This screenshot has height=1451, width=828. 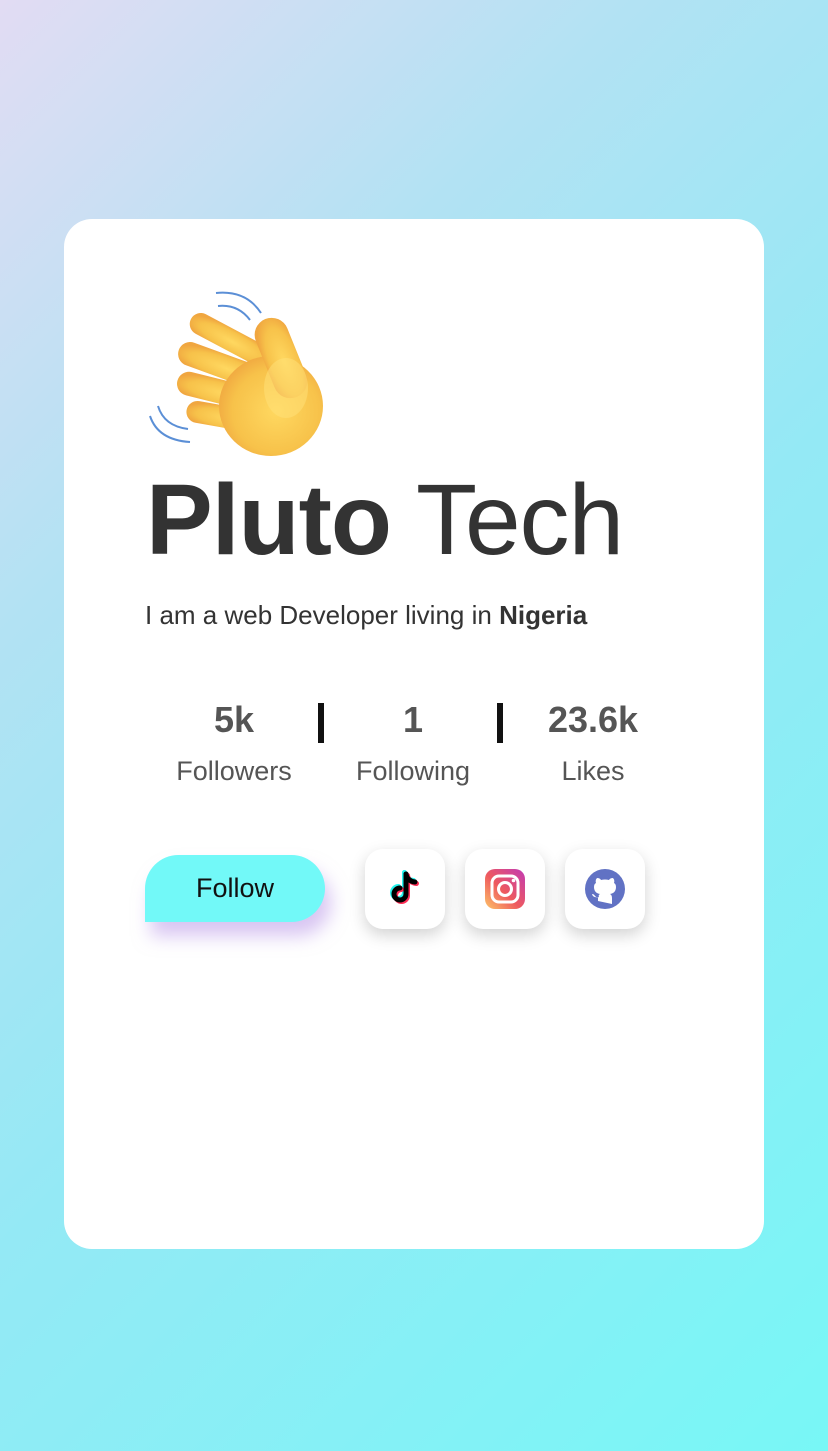 I want to click on bio-text: I am a web Developer living in, so click(x=322, y=615).